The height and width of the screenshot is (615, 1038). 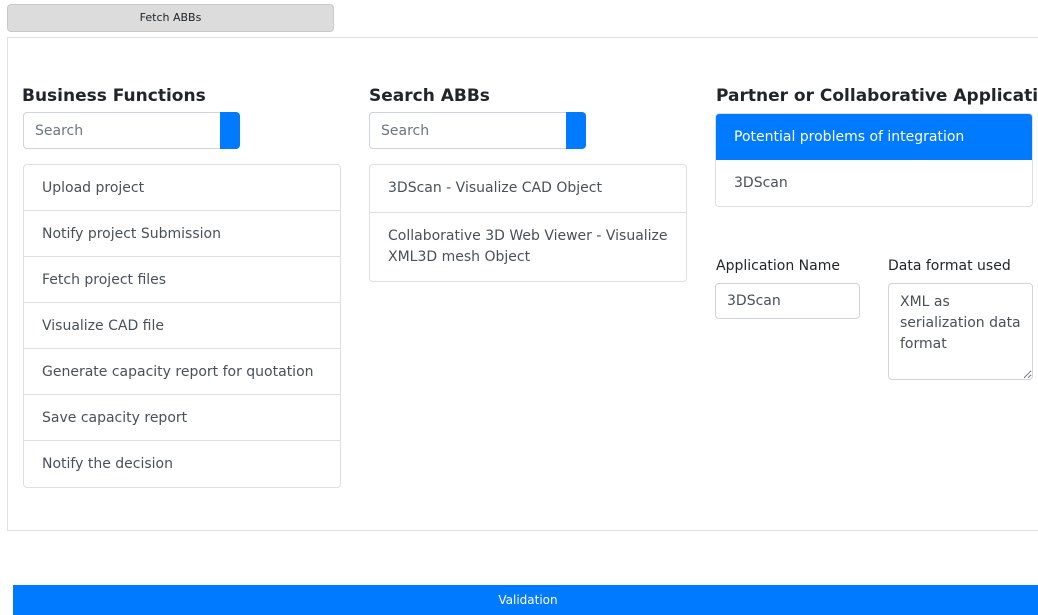 What do you see at coordinates (849, 136) in the screenshot?
I see `list-item-label: Potential problems of integration` at bounding box center [849, 136].